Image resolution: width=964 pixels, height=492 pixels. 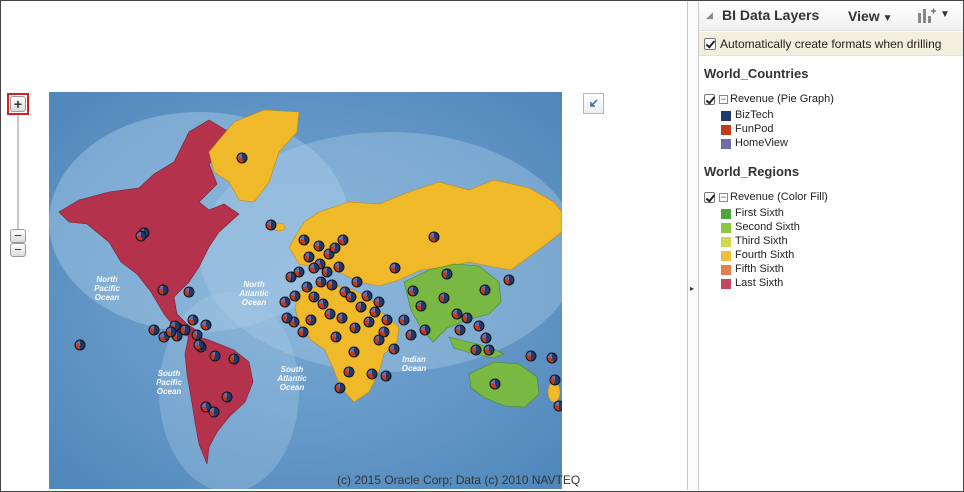 I want to click on zoom-in-button: +, so click(x=18, y=104).